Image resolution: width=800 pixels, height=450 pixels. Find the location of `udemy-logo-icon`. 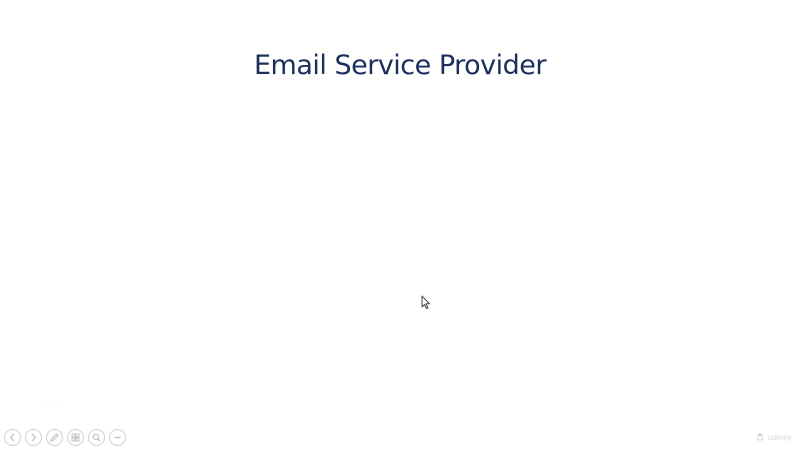

udemy-logo-icon is located at coordinates (760, 437).